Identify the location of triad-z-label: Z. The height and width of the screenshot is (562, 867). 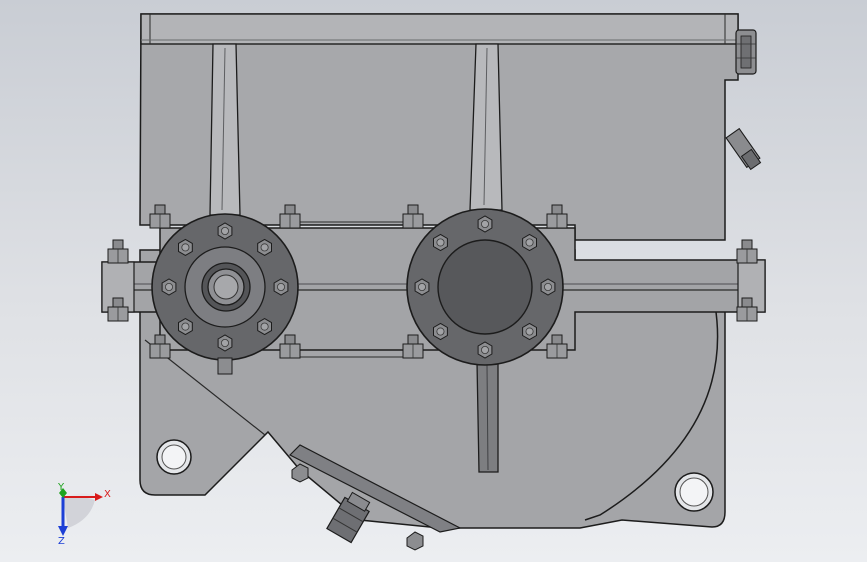
(61, 541).